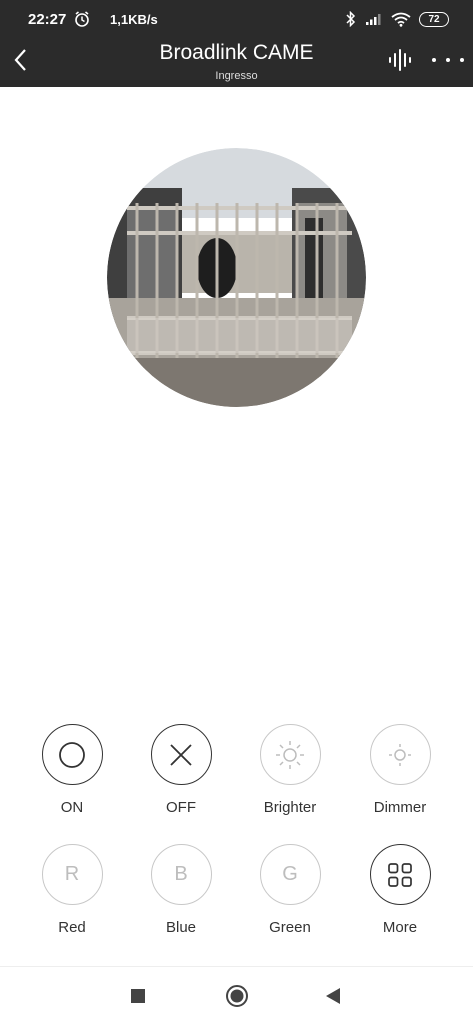 The height and width of the screenshot is (1024, 473). I want to click on network-speed: 1,1KB/s, so click(134, 19).